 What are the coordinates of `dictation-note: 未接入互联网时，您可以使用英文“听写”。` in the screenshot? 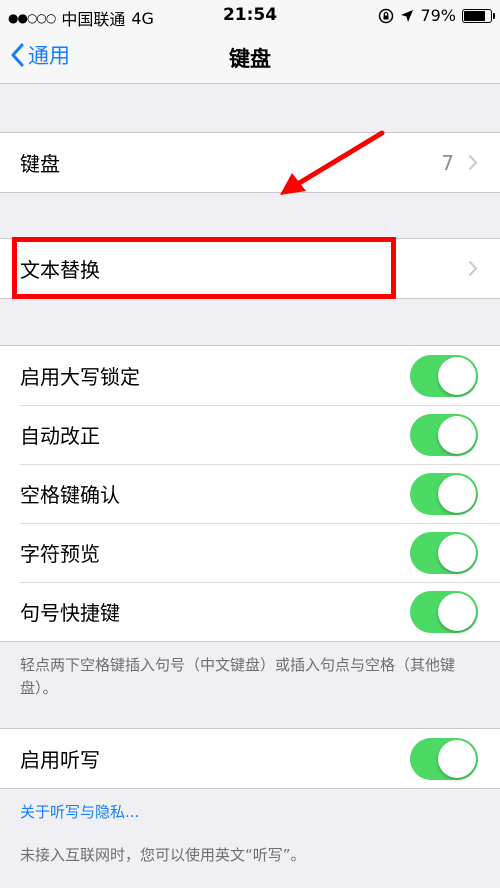 It's located at (163, 855).